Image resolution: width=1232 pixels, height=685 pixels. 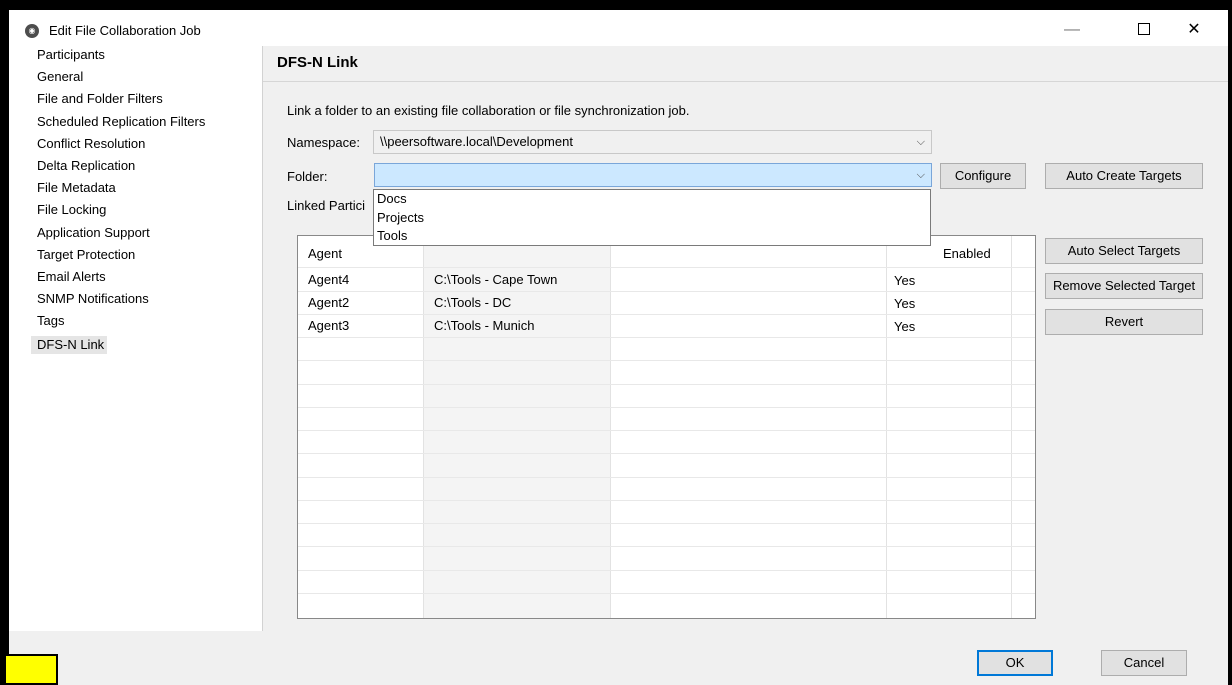 What do you see at coordinates (148, 79) in the screenshot?
I see `sidebar-item-general: General` at bounding box center [148, 79].